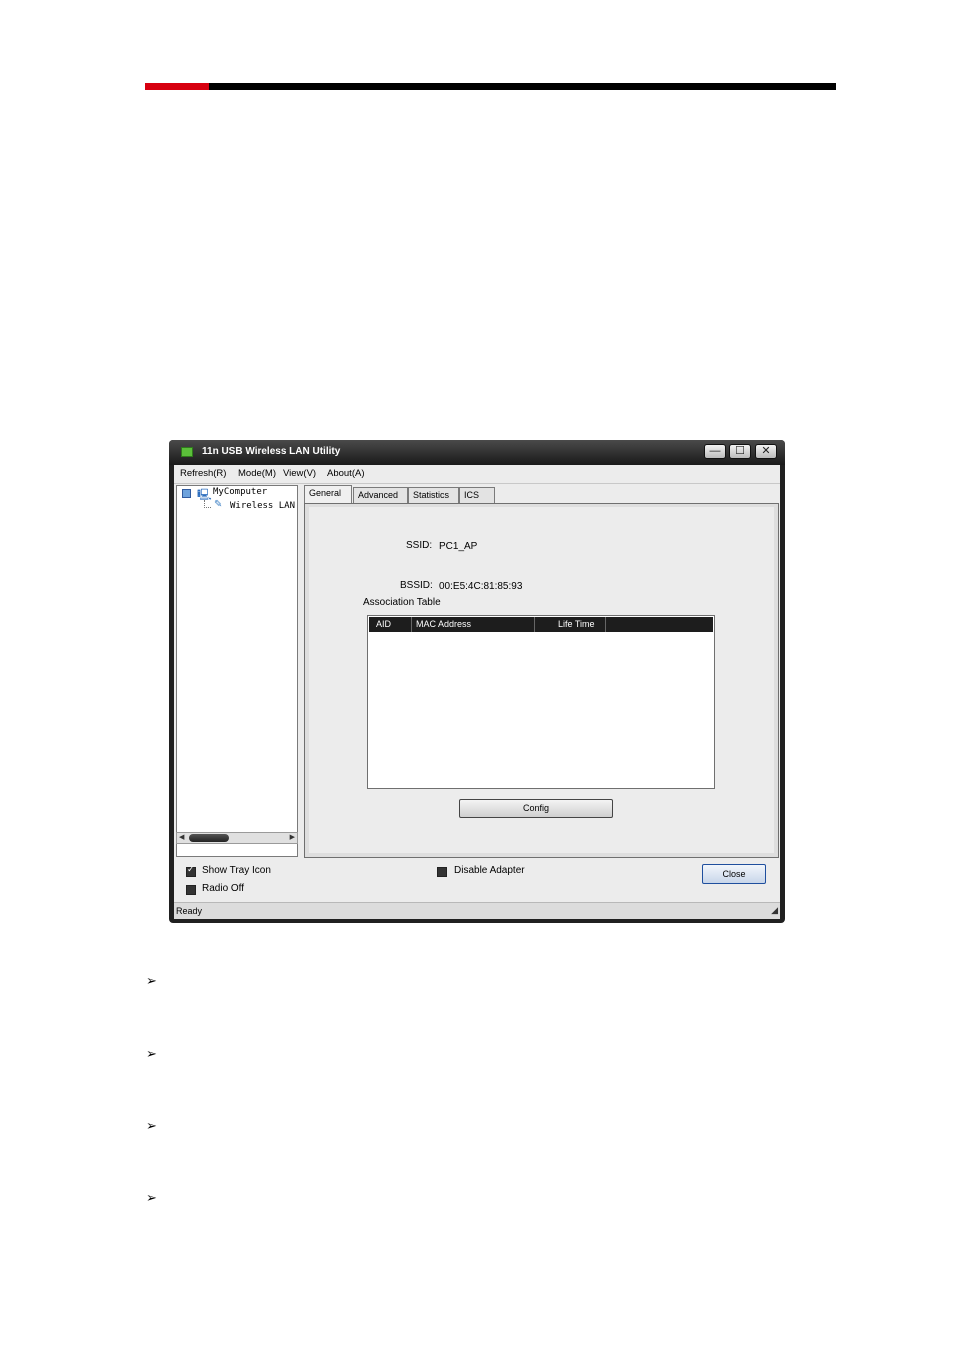 This screenshot has width=954, height=1350. I want to click on column-aid: AID, so click(383, 624).